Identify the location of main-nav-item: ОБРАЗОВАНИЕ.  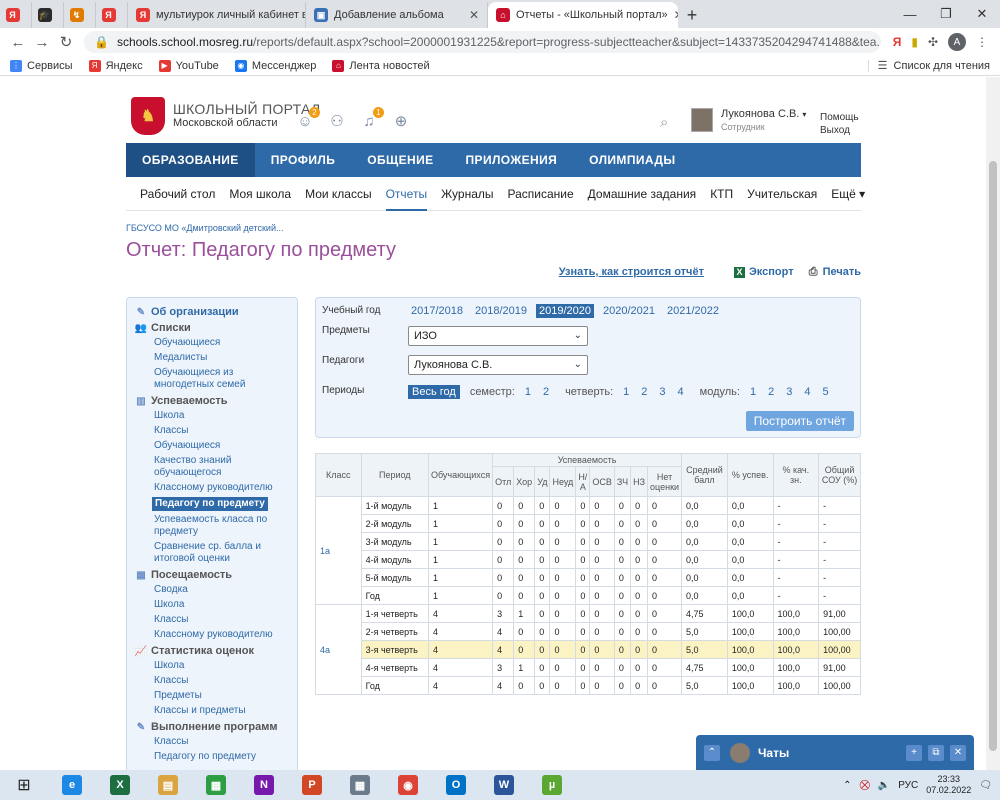
(190, 160).